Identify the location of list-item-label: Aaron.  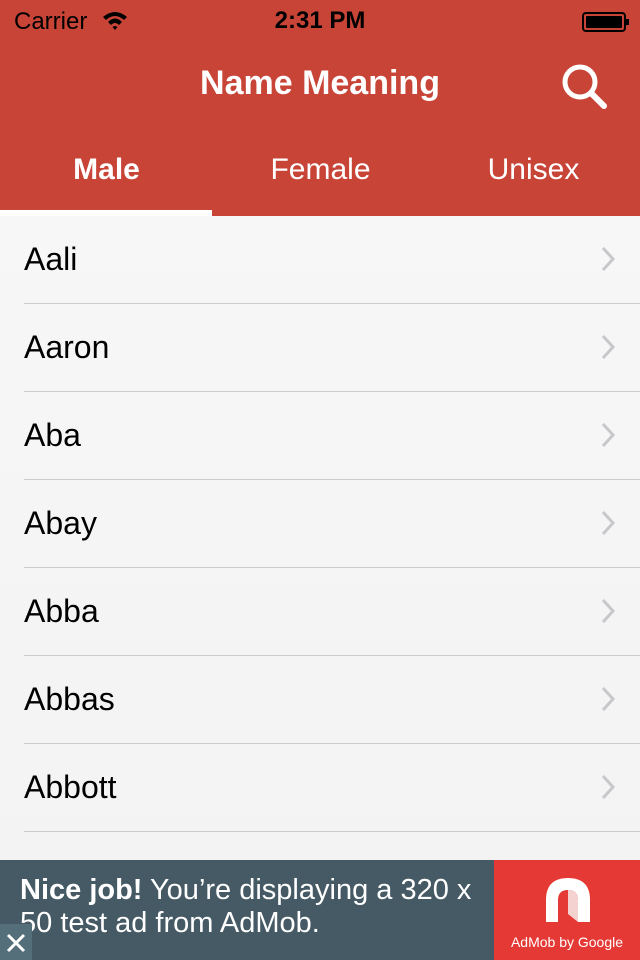
(67, 347).